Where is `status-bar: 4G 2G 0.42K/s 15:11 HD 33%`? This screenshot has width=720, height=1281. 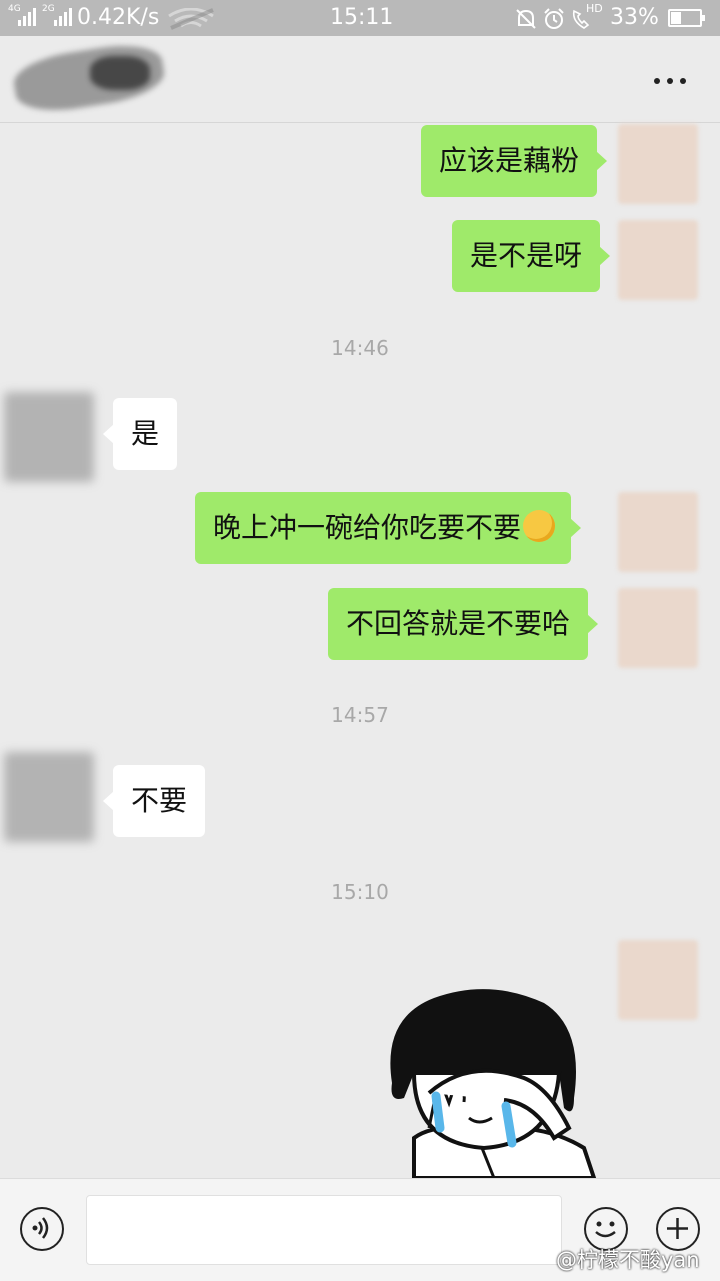
status-bar: 4G 2G 0.42K/s 15:11 HD 33% is located at coordinates (360, 18).